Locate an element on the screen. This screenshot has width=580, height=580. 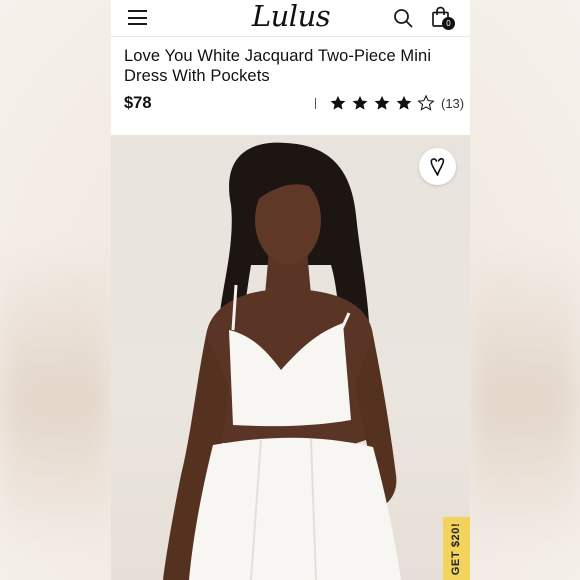
promo-tab: GET $20! is located at coordinates (456, 548).